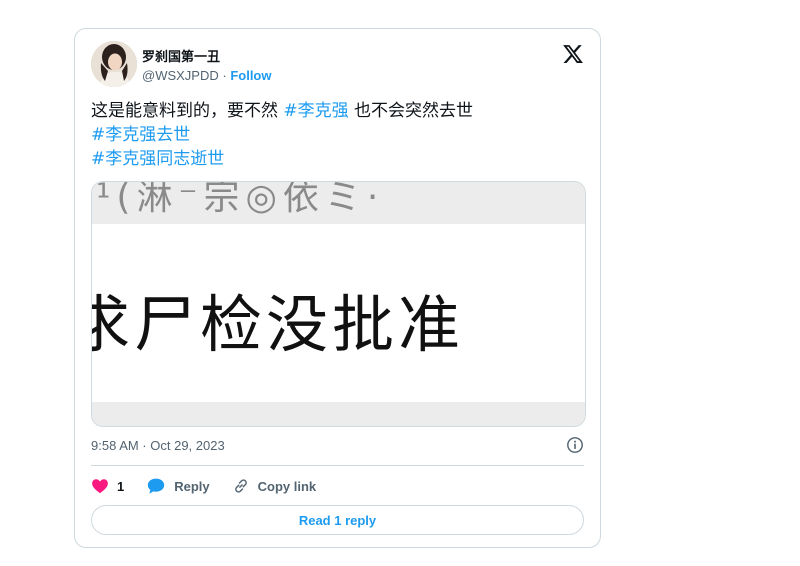 This screenshot has width=800, height=566. I want to click on read-replies-button: Read 1 reply, so click(337, 520).